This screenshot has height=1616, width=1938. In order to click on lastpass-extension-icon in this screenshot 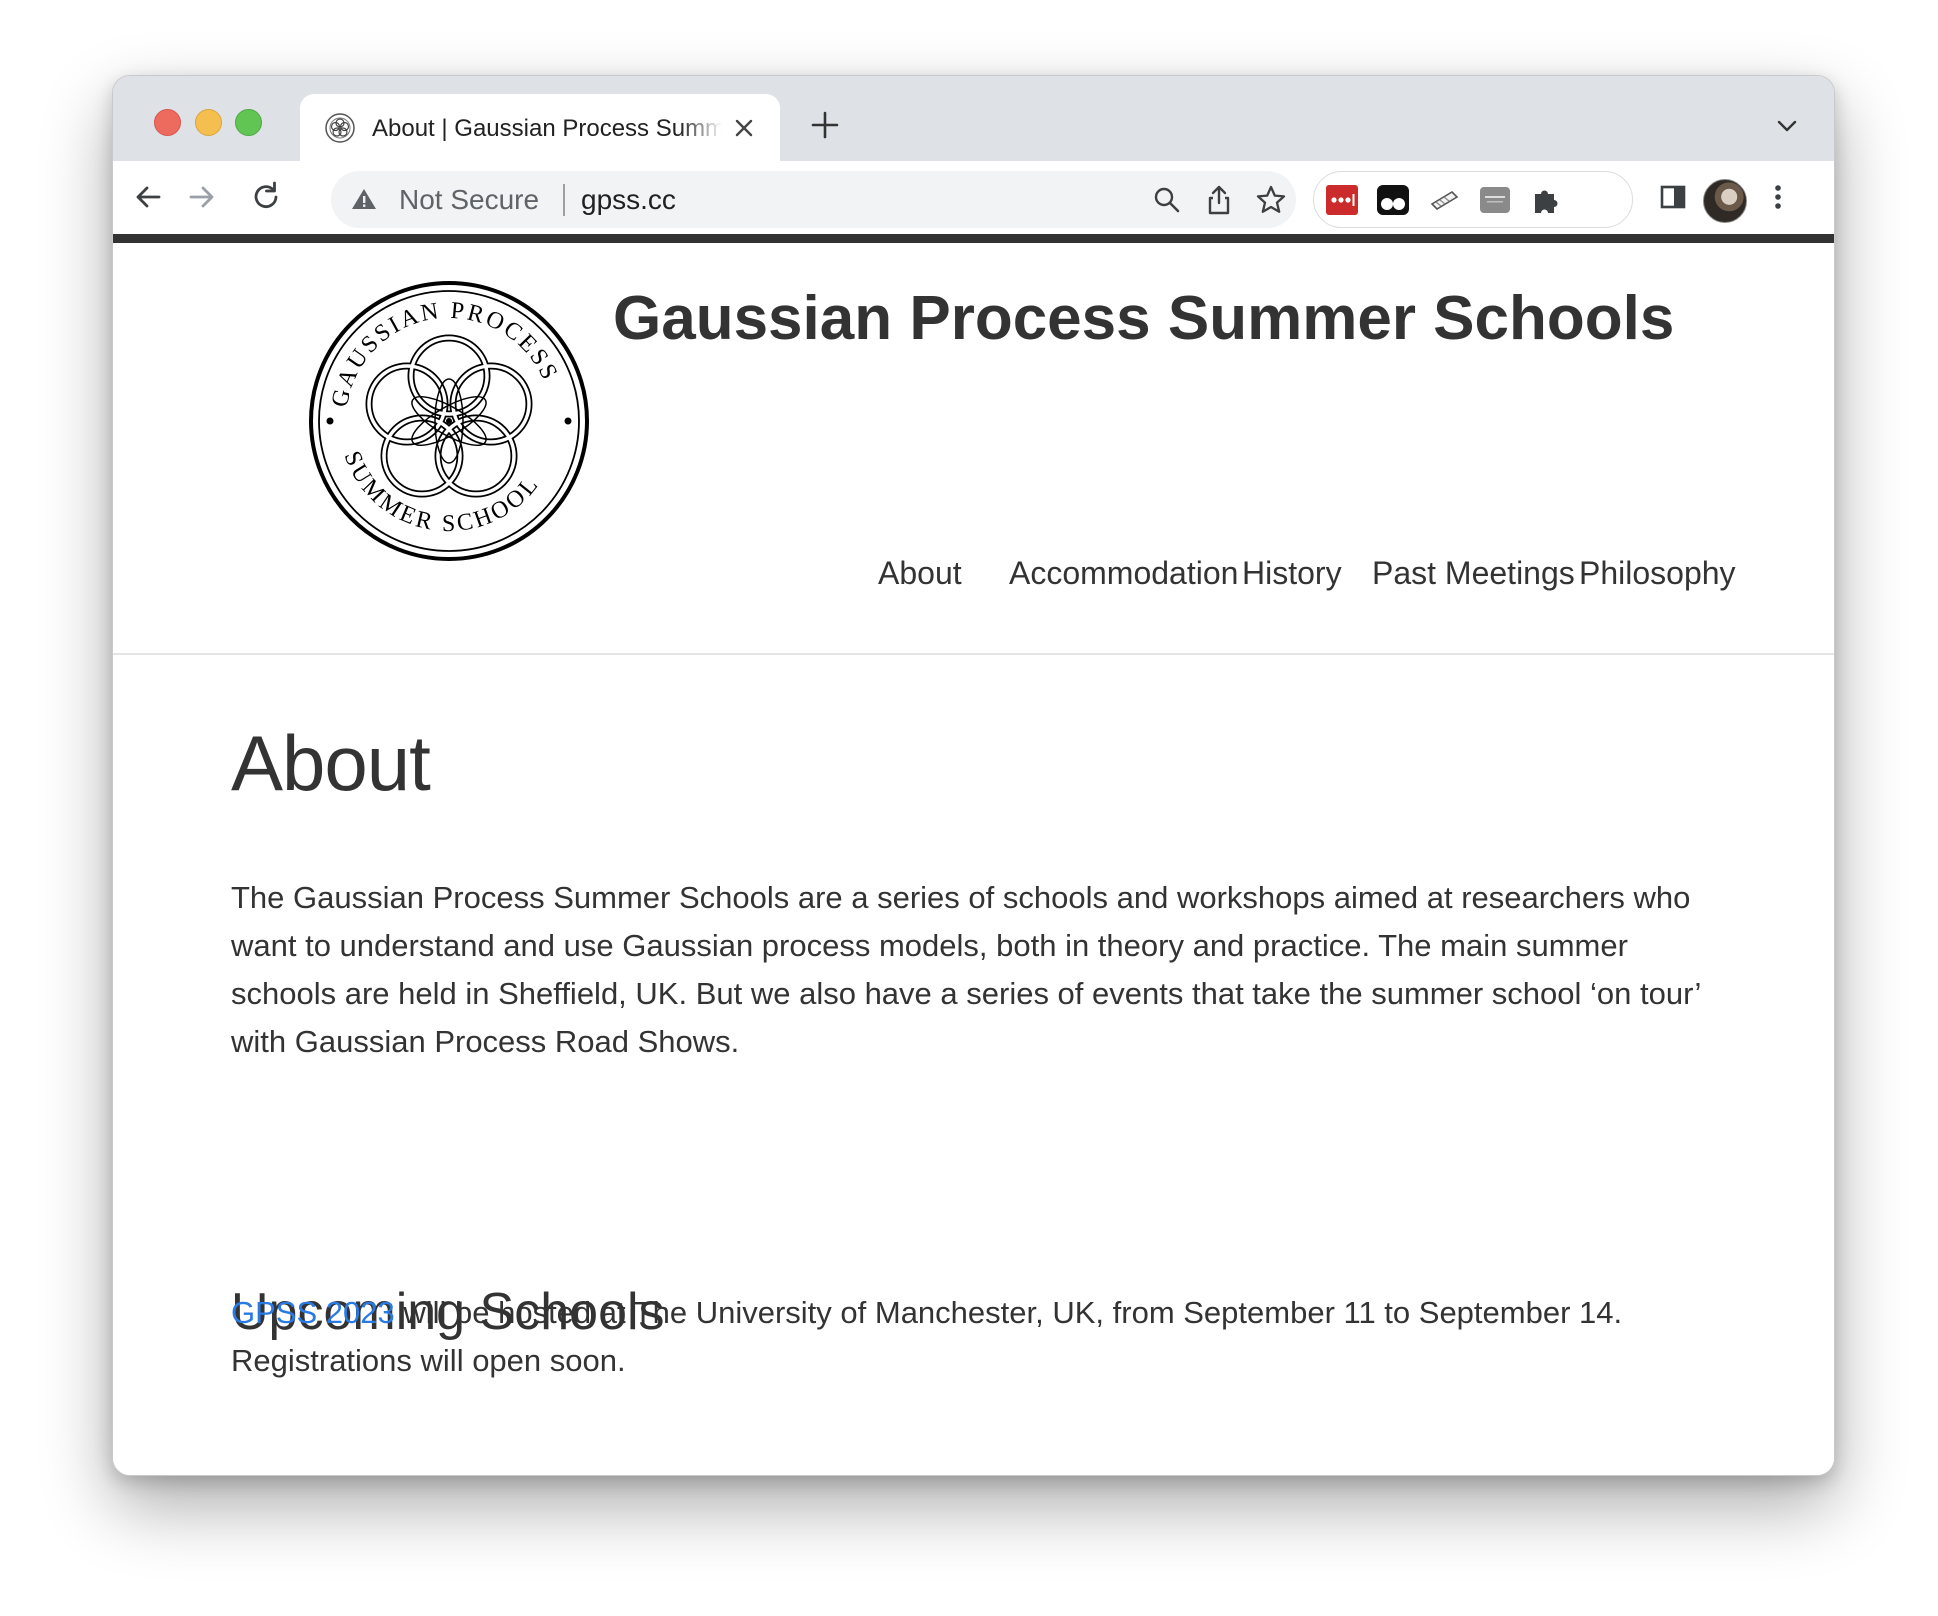, I will do `click(1342, 200)`.